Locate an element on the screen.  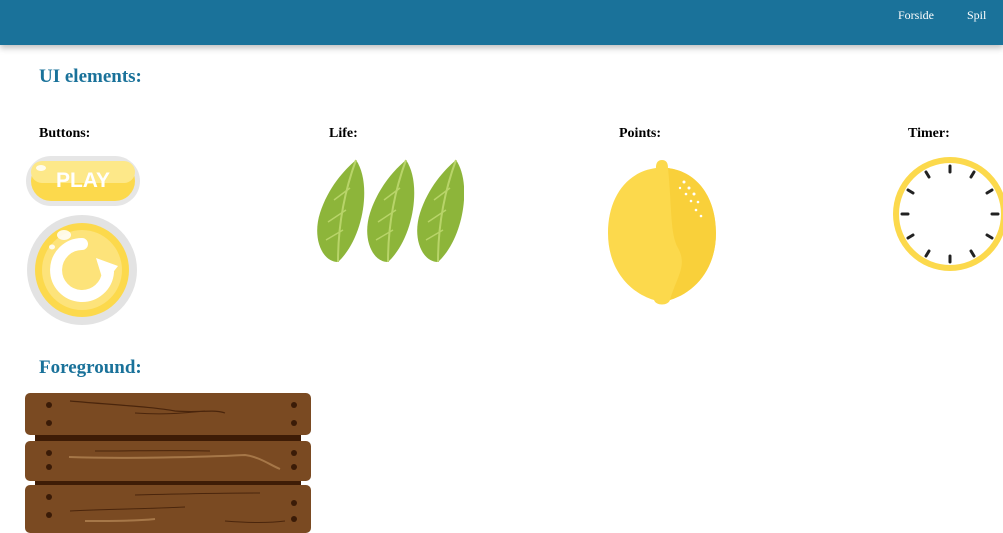
nav-link-spil: Spil is located at coordinates (976, 15).